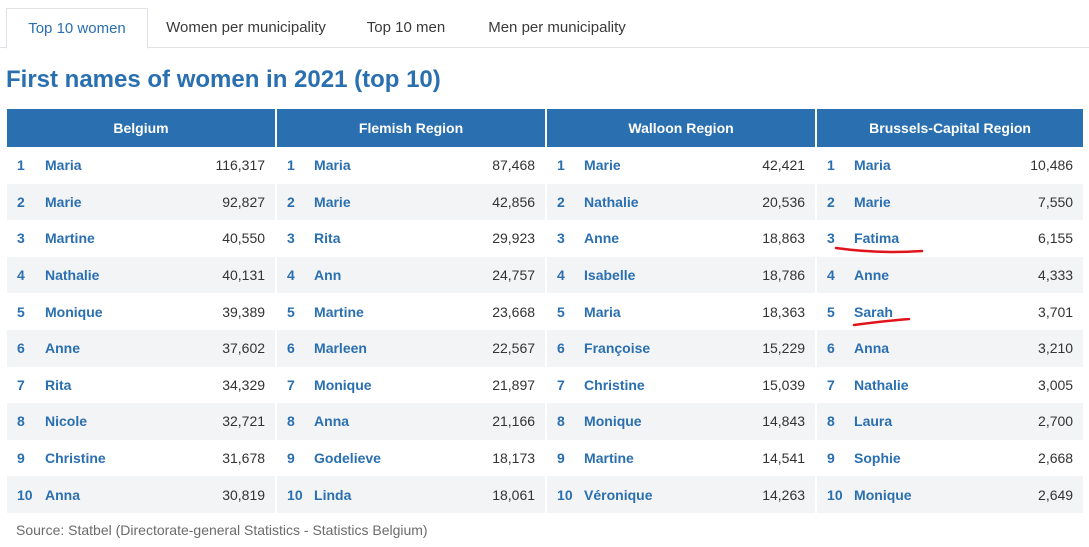  Describe the element at coordinates (223, 79) in the screenshot. I see `page-title: First names of women in 2021 (top 10)` at that location.